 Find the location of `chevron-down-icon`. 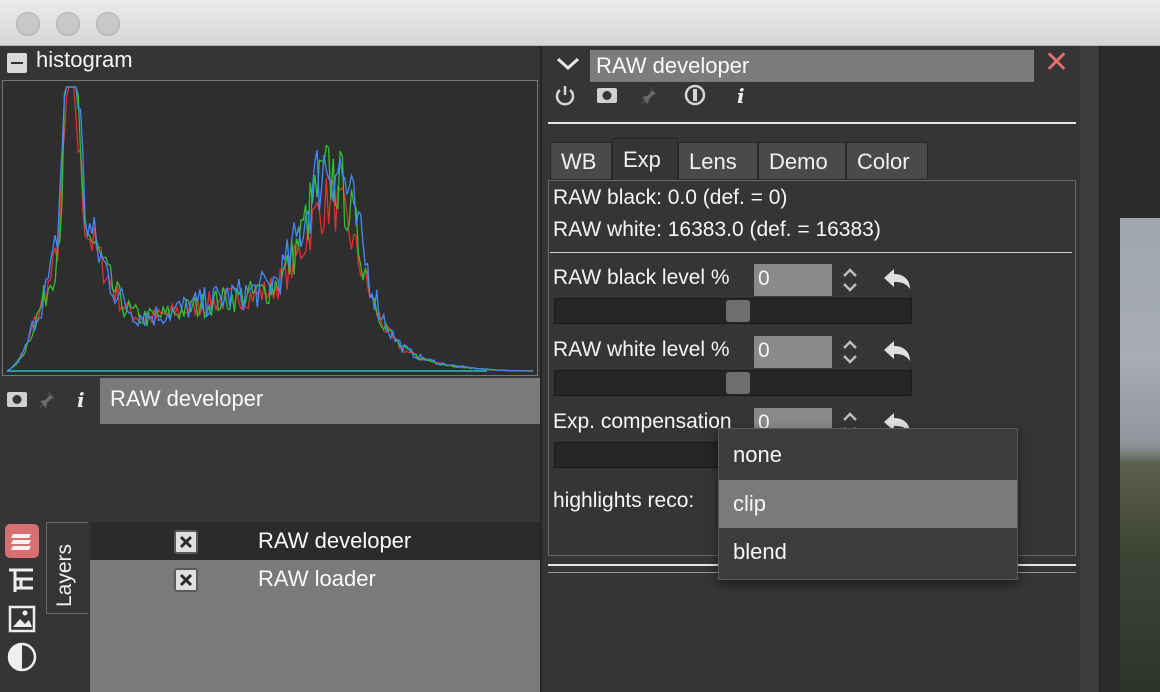

chevron-down-icon is located at coordinates (568, 64).